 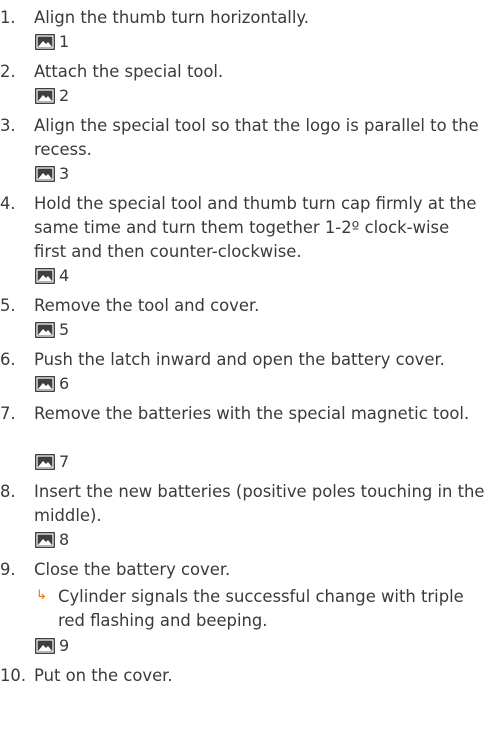 I want to click on figure-number: 6, so click(x=64, y=383).